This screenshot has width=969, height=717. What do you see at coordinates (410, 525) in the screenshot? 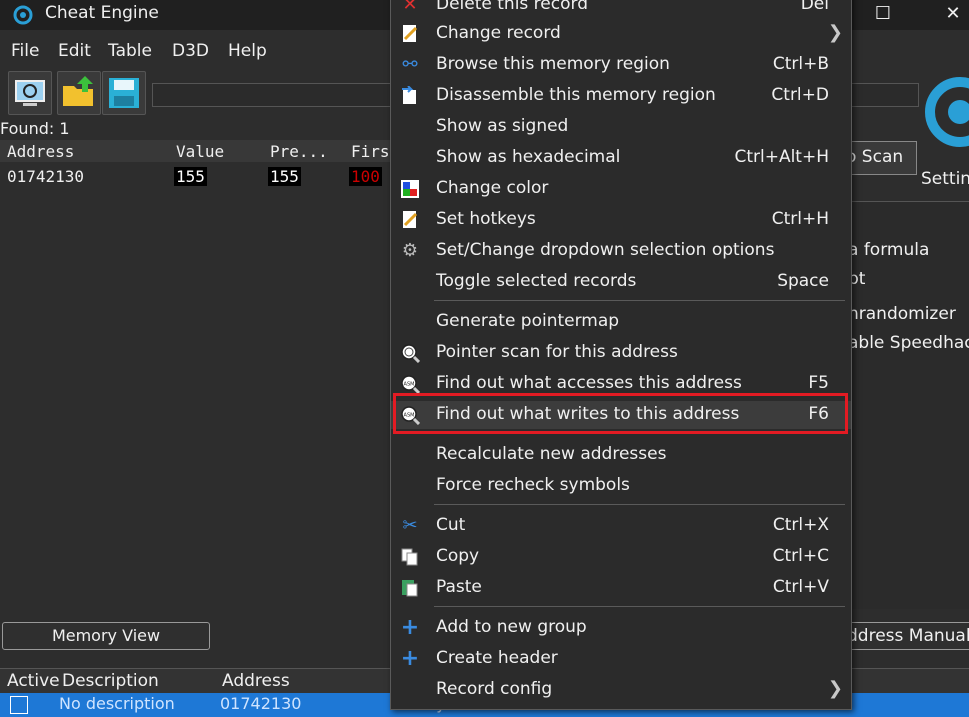
I see `cut-icon: ✂` at bounding box center [410, 525].